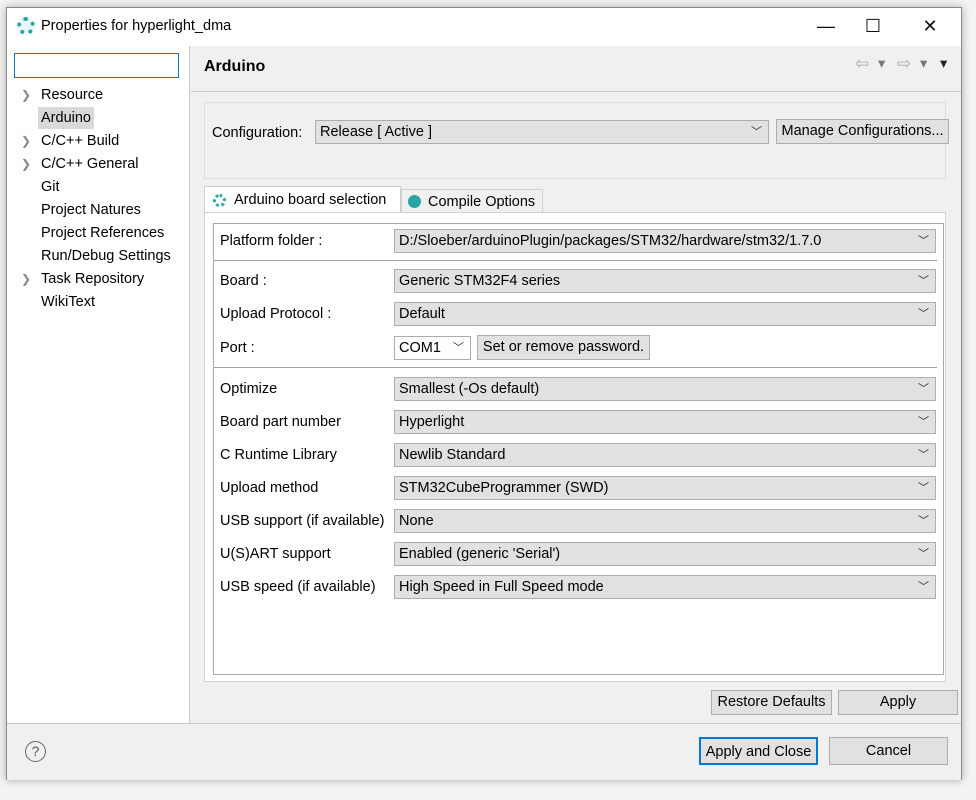  What do you see at coordinates (862, 64) in the screenshot?
I see `back-arrow-icon: ⇦` at bounding box center [862, 64].